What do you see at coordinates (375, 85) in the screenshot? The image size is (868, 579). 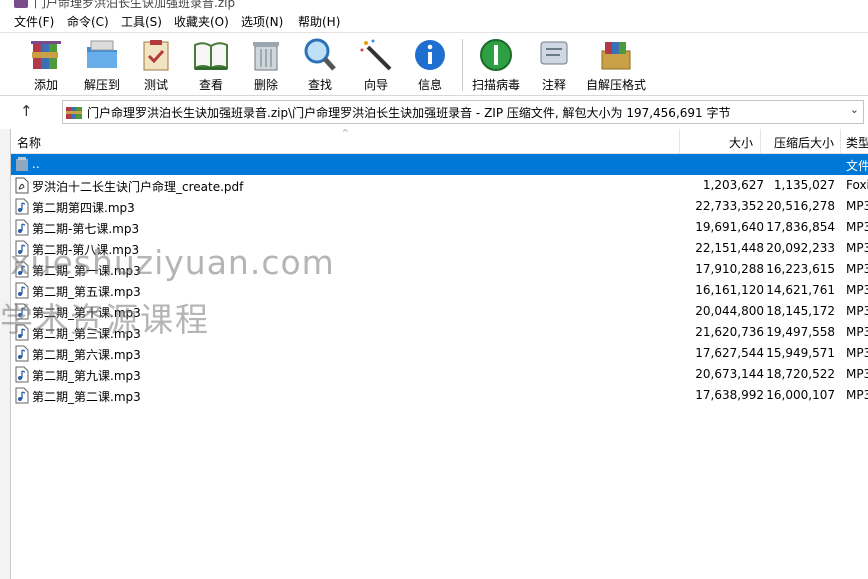 I see `wizard-label: 向导` at bounding box center [375, 85].